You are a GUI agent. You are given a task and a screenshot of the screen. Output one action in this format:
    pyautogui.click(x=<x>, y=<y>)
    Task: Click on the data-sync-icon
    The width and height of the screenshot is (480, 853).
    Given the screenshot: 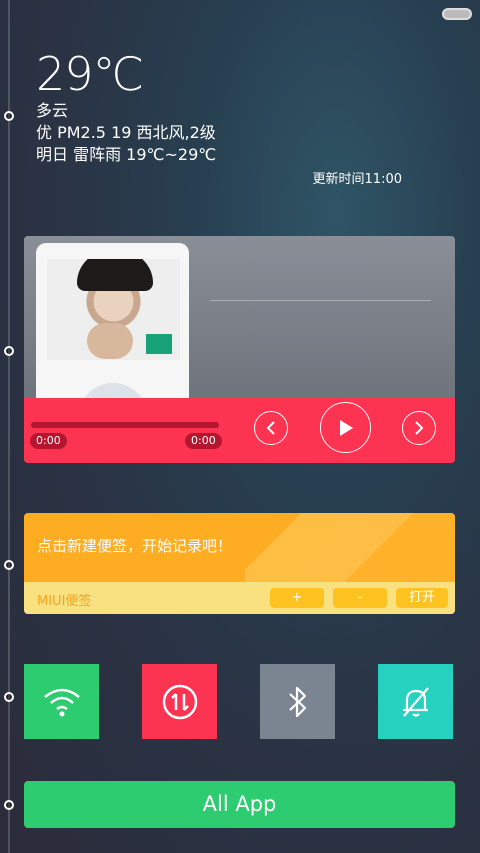 What is the action you would take?
    pyautogui.click(x=179, y=701)
    